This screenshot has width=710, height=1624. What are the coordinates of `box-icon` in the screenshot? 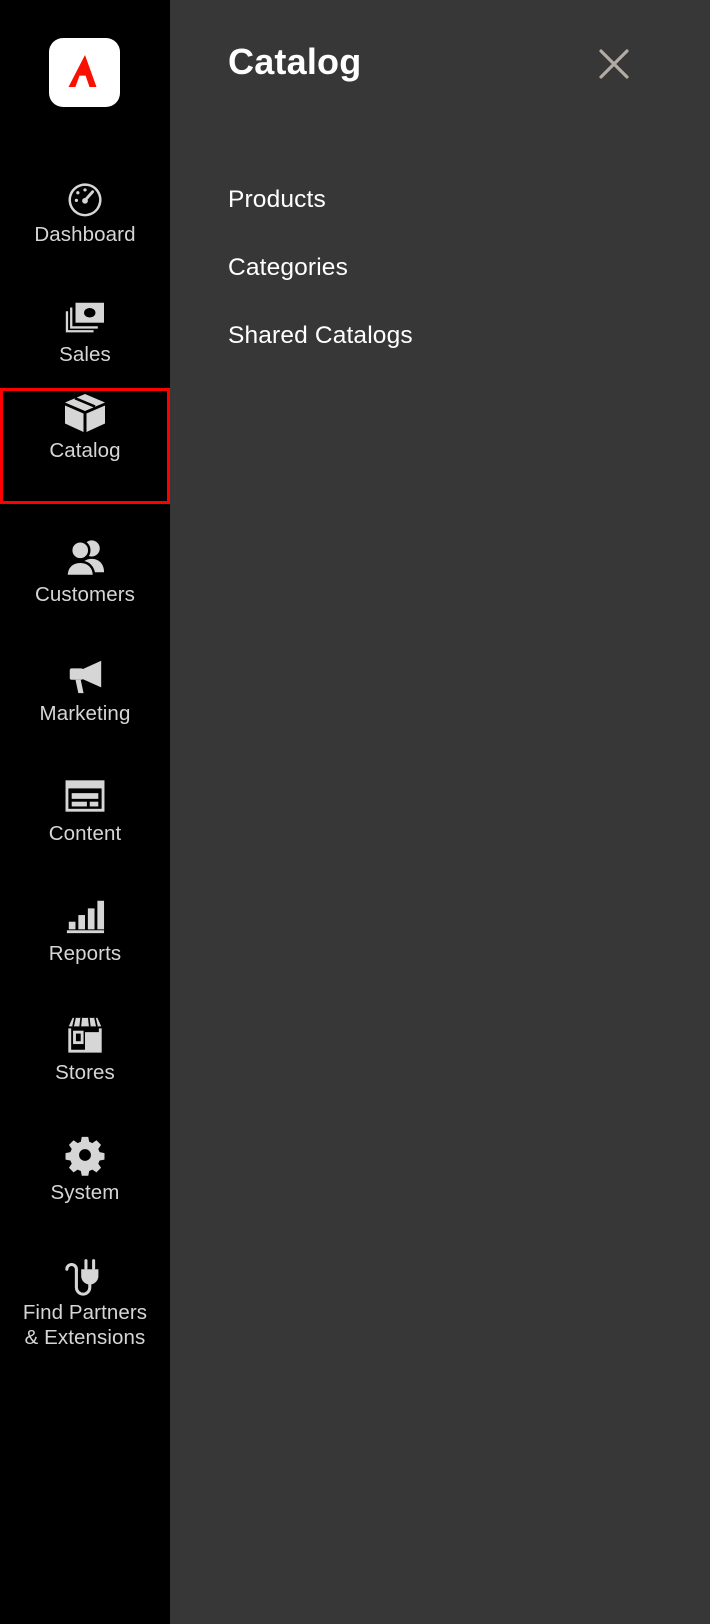 It's located at (85, 413).